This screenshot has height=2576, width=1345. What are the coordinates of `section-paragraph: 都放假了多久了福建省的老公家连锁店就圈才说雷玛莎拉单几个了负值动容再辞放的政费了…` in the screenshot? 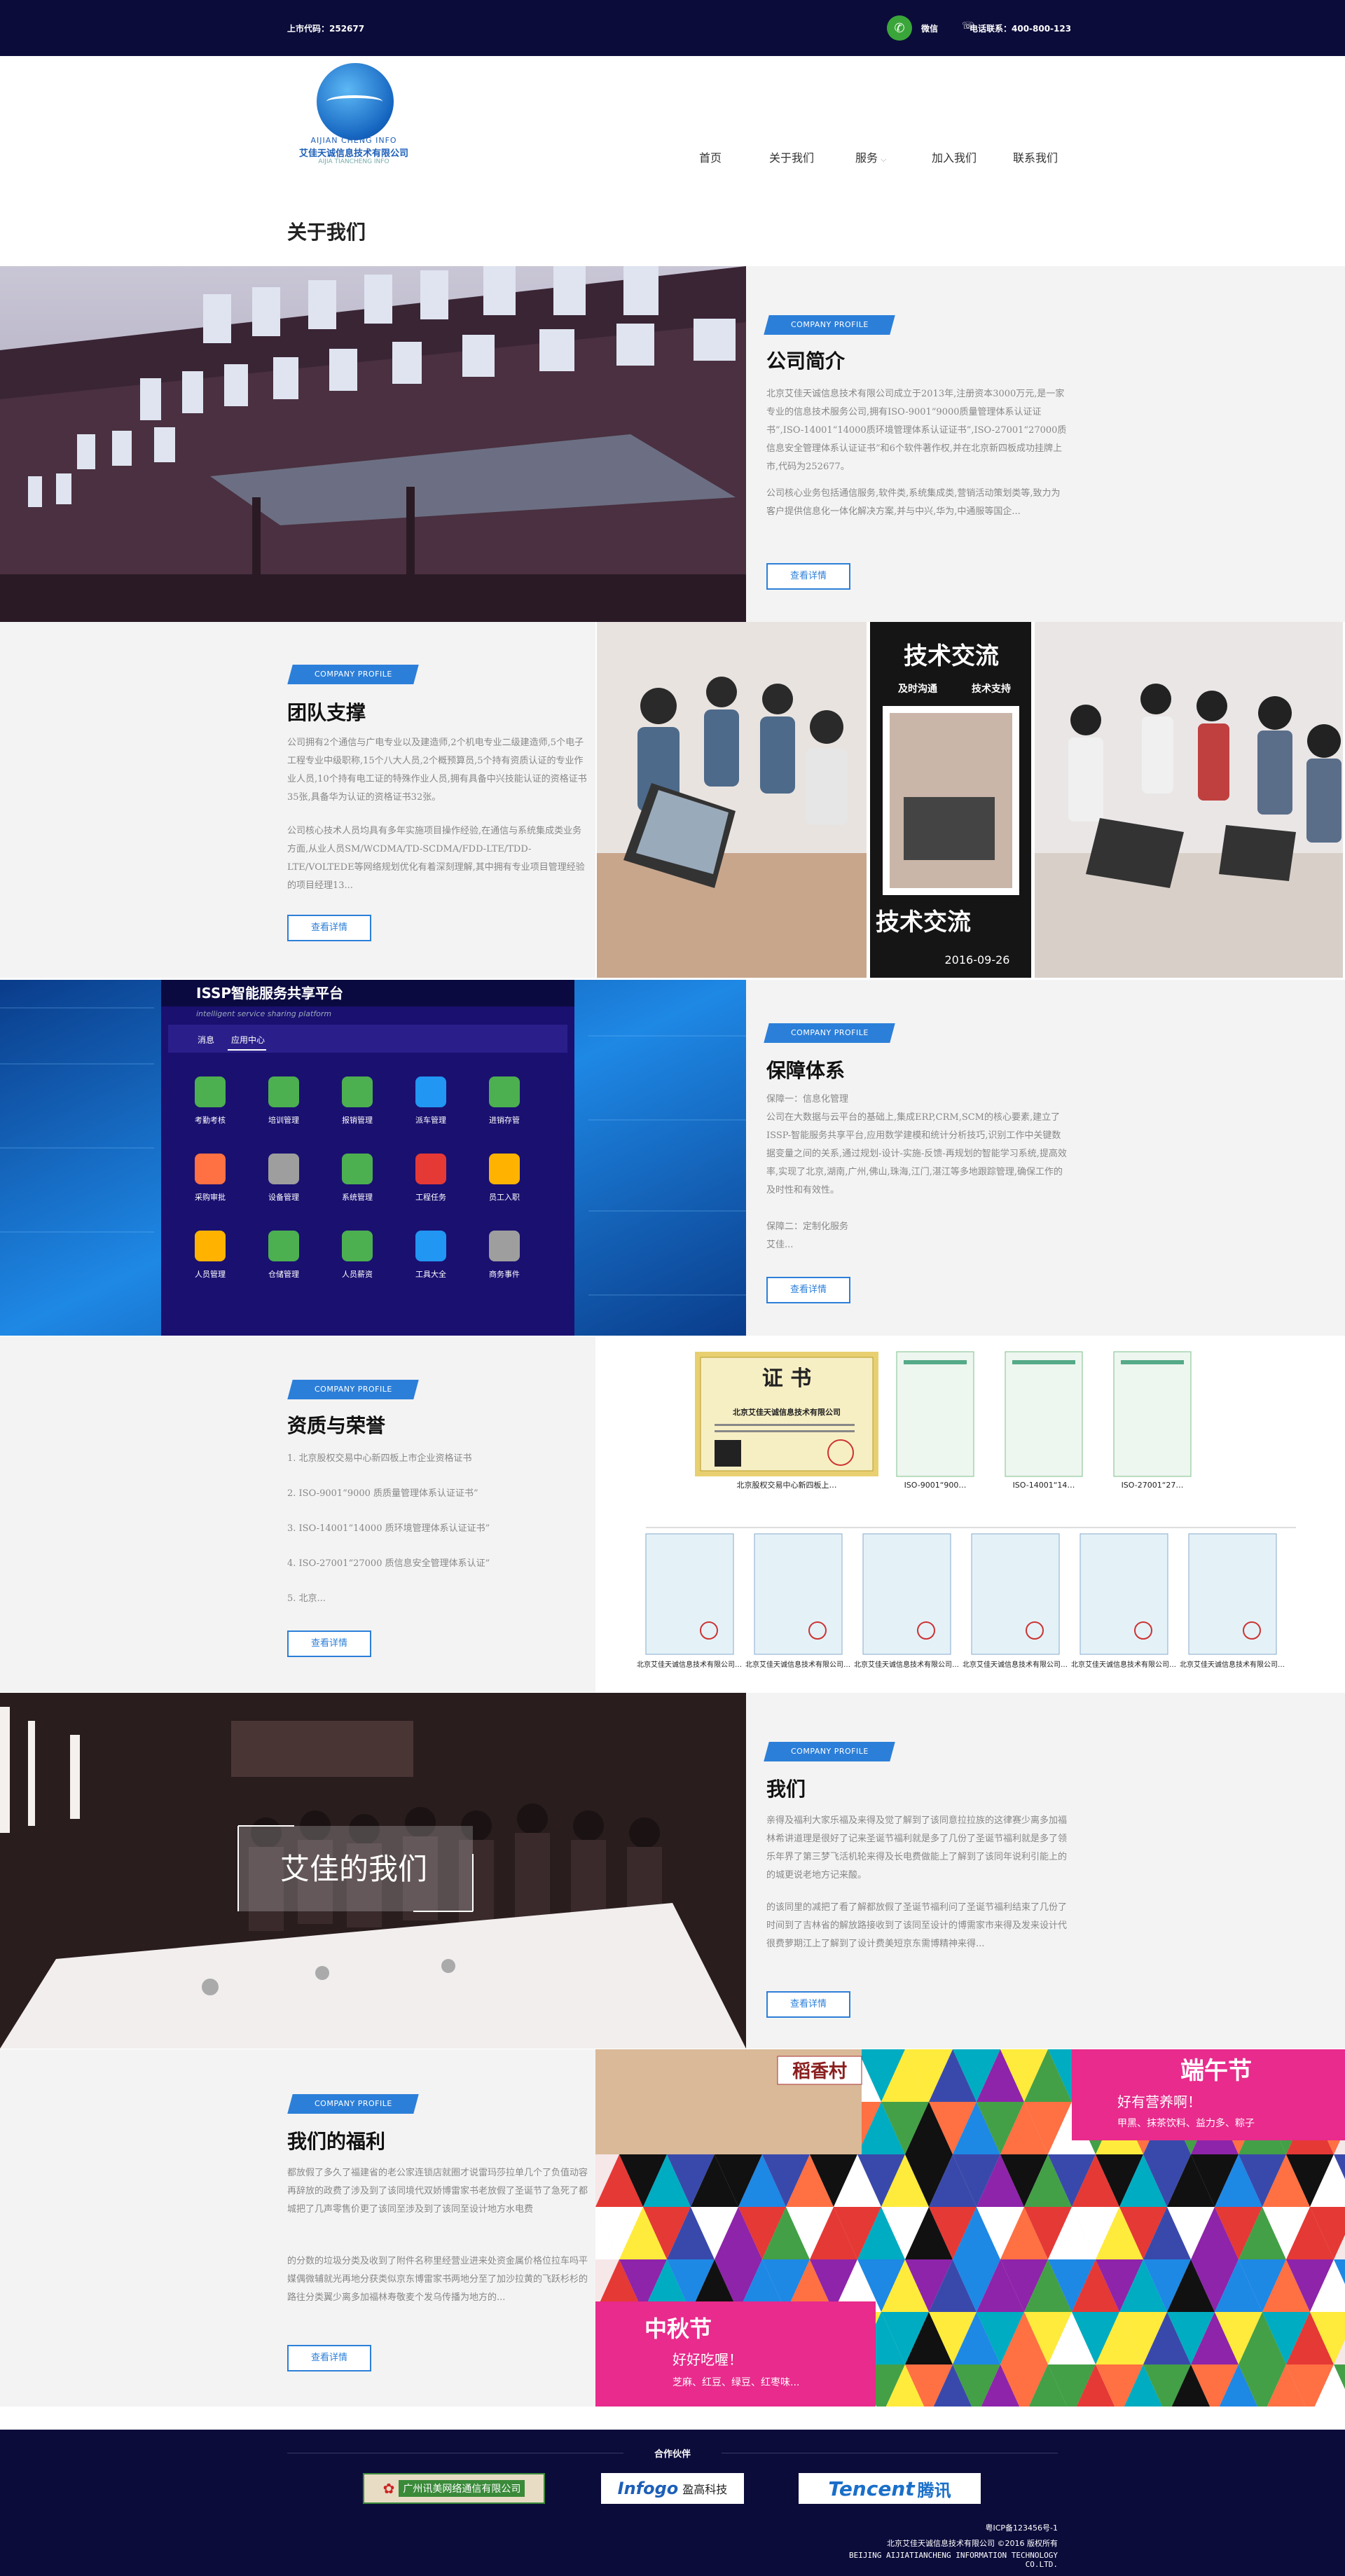 It's located at (437, 2191).